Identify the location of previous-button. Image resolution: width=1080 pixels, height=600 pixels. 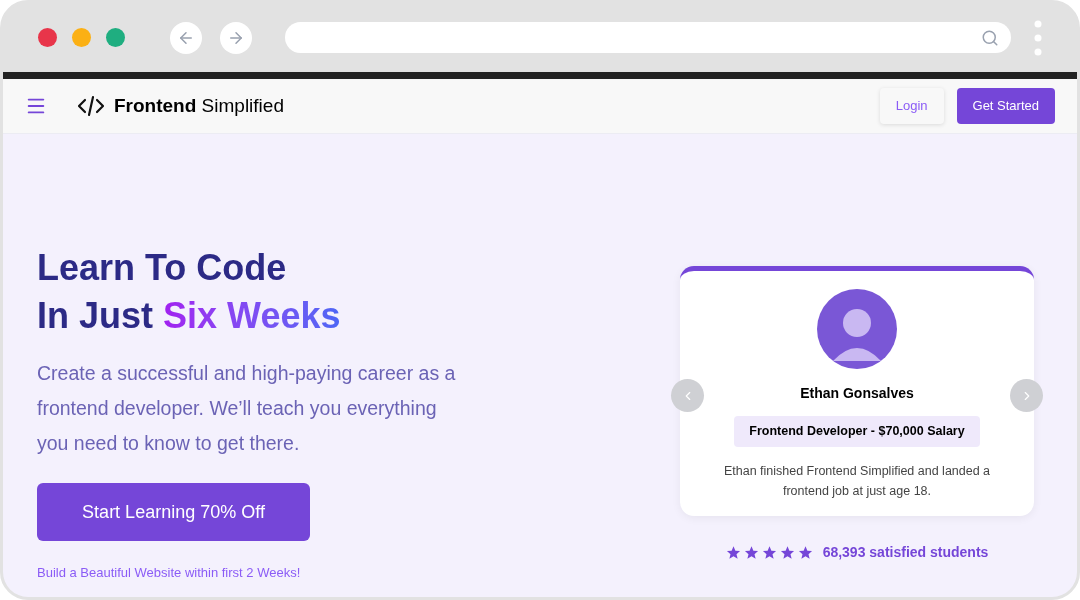
(687, 395).